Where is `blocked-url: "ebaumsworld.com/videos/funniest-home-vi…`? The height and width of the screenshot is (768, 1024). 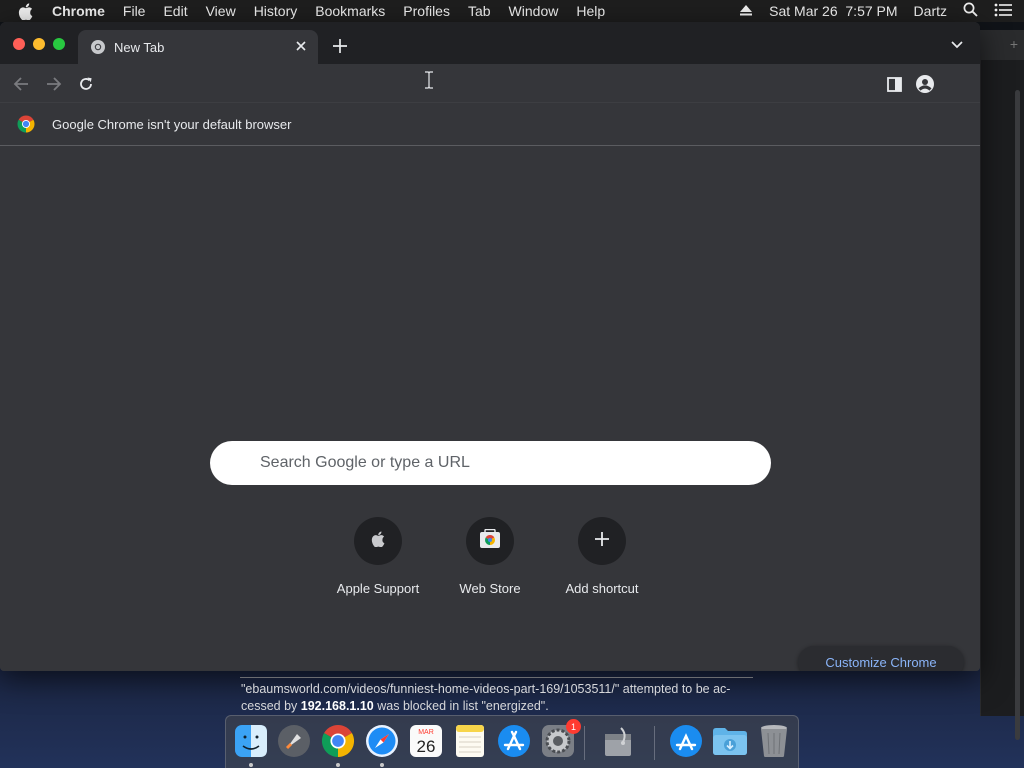
blocked-url: "ebaumsworld.com/videos/funniest-home-vi… is located at coordinates (430, 689).